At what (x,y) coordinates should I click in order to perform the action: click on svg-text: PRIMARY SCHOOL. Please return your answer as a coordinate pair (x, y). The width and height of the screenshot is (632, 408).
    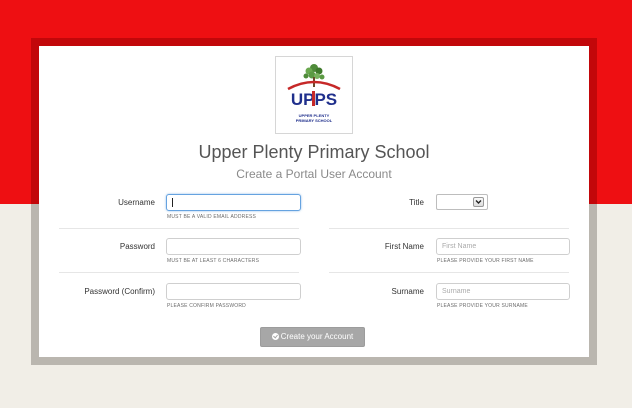
    Looking at the image, I should click on (314, 120).